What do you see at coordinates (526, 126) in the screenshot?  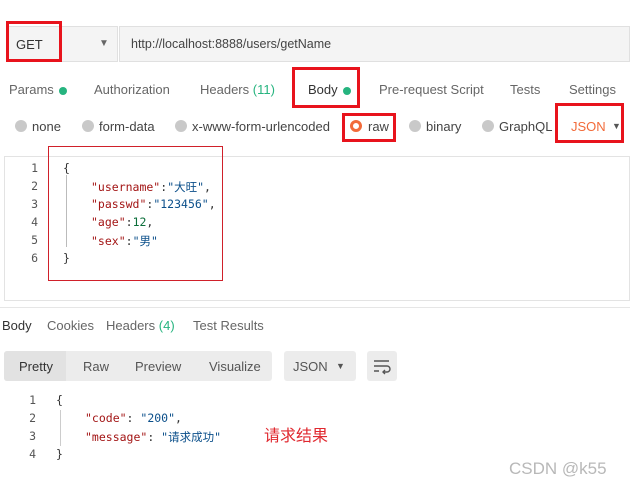 I see `radio-graphql-label: GraphQL` at bounding box center [526, 126].